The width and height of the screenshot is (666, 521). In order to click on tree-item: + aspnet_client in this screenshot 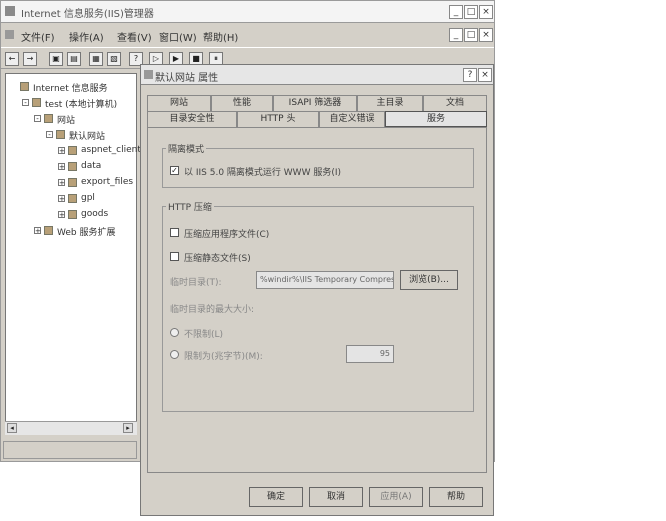, I will do `click(73, 151)`.